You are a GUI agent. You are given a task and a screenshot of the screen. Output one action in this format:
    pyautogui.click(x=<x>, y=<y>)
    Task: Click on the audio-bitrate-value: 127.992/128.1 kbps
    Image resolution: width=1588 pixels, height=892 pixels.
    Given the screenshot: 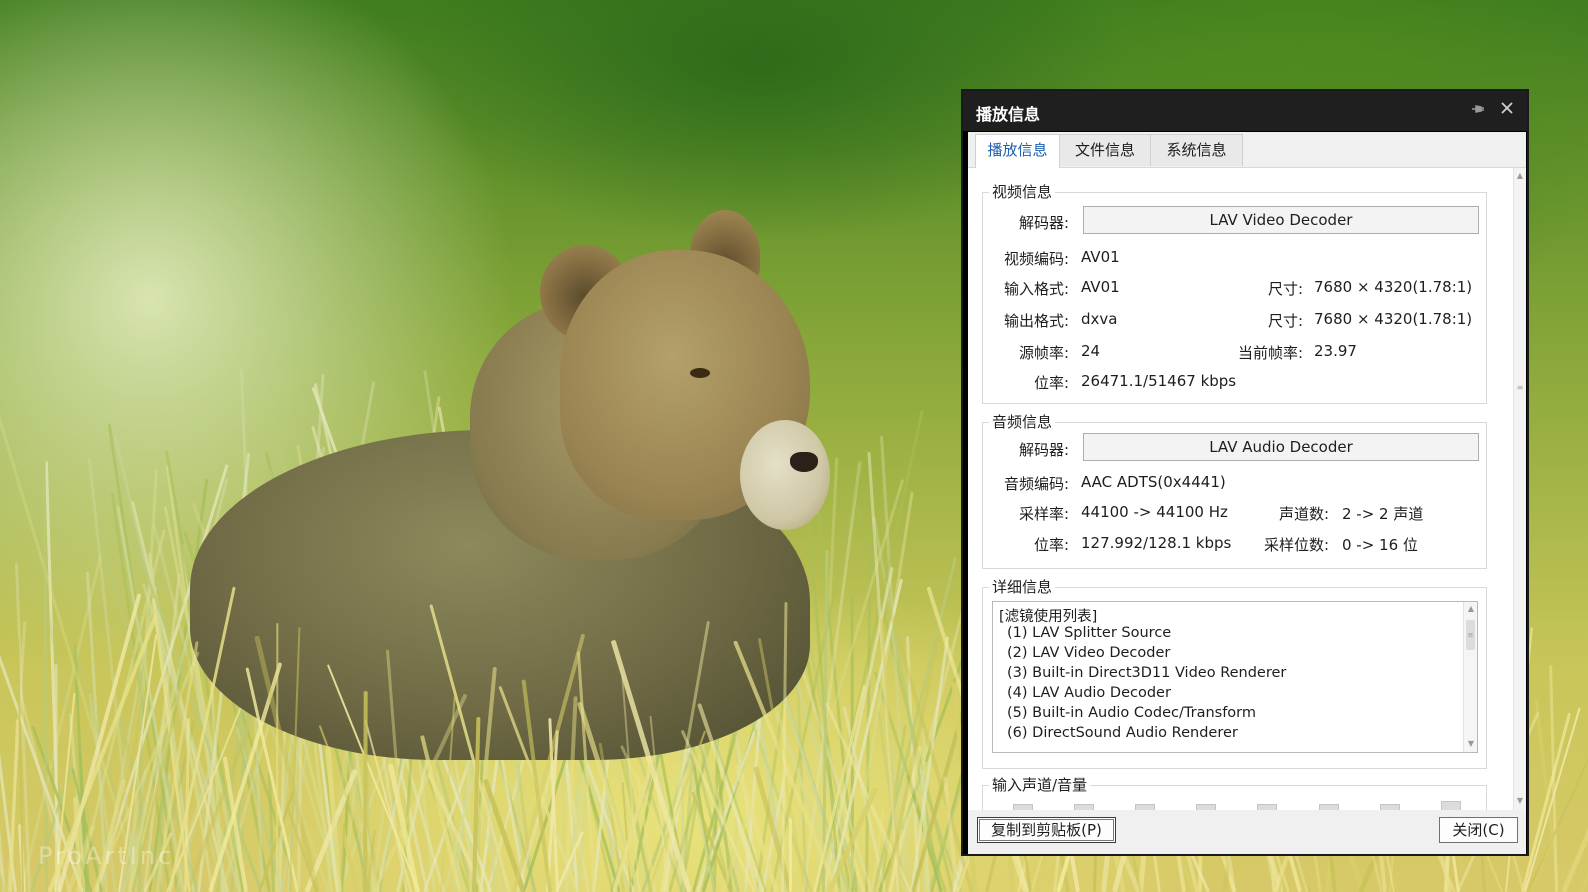 What is the action you would take?
    pyautogui.click(x=1156, y=543)
    